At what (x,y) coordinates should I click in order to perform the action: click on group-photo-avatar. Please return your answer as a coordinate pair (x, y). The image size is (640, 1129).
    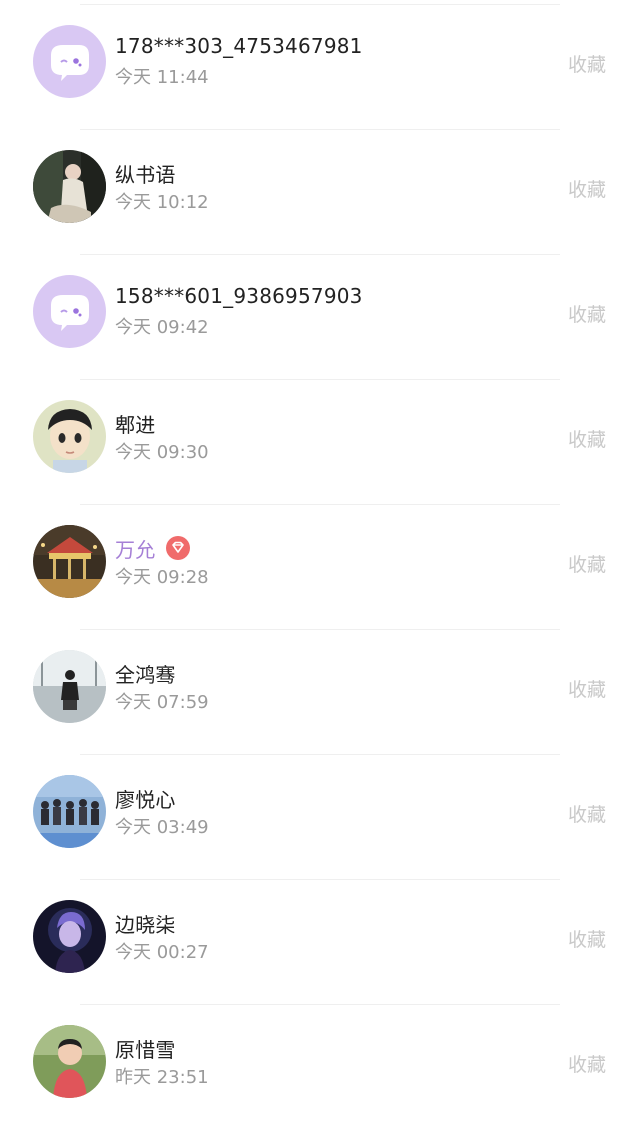
    Looking at the image, I should click on (69, 811).